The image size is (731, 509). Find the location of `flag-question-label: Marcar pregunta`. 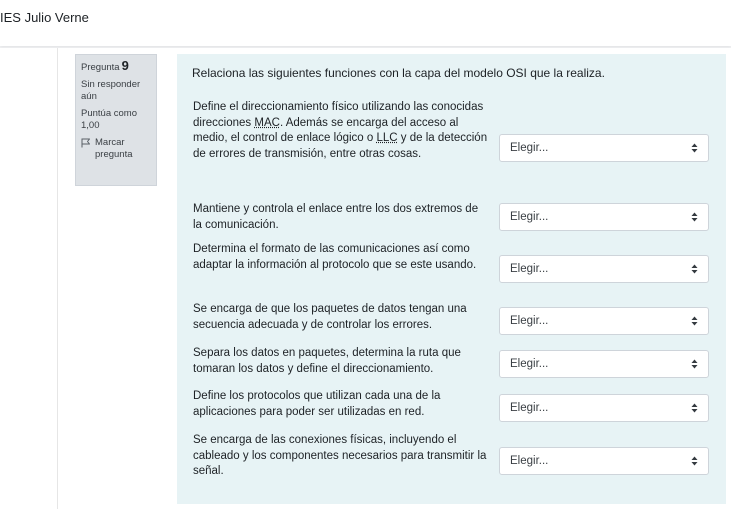

flag-question-label: Marcar pregunta is located at coordinates (114, 148).